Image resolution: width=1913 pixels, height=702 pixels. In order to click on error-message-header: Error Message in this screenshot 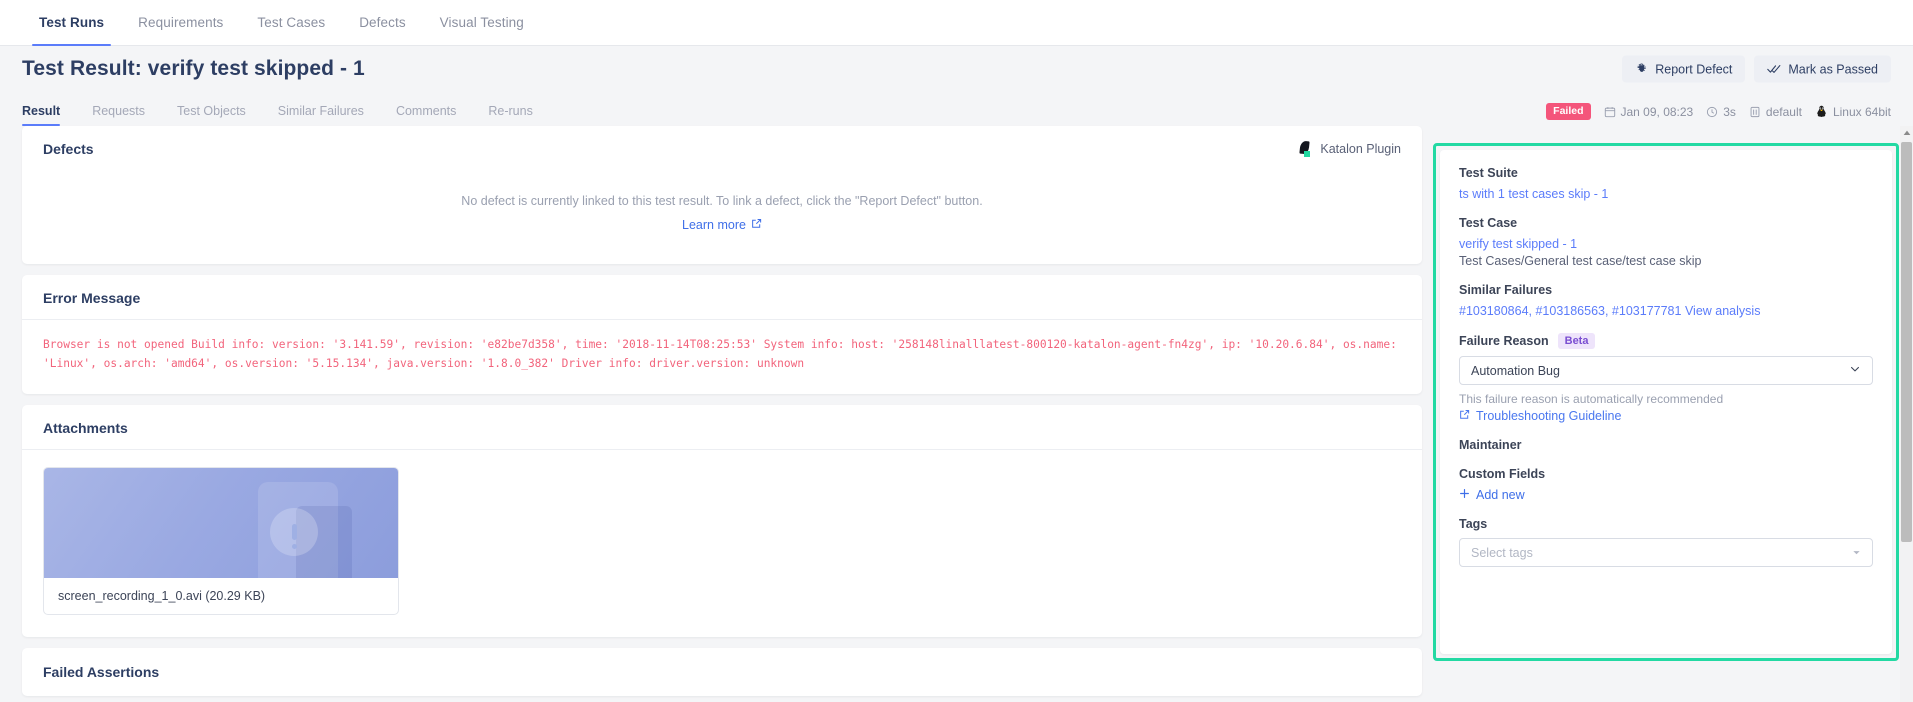, I will do `click(722, 297)`.